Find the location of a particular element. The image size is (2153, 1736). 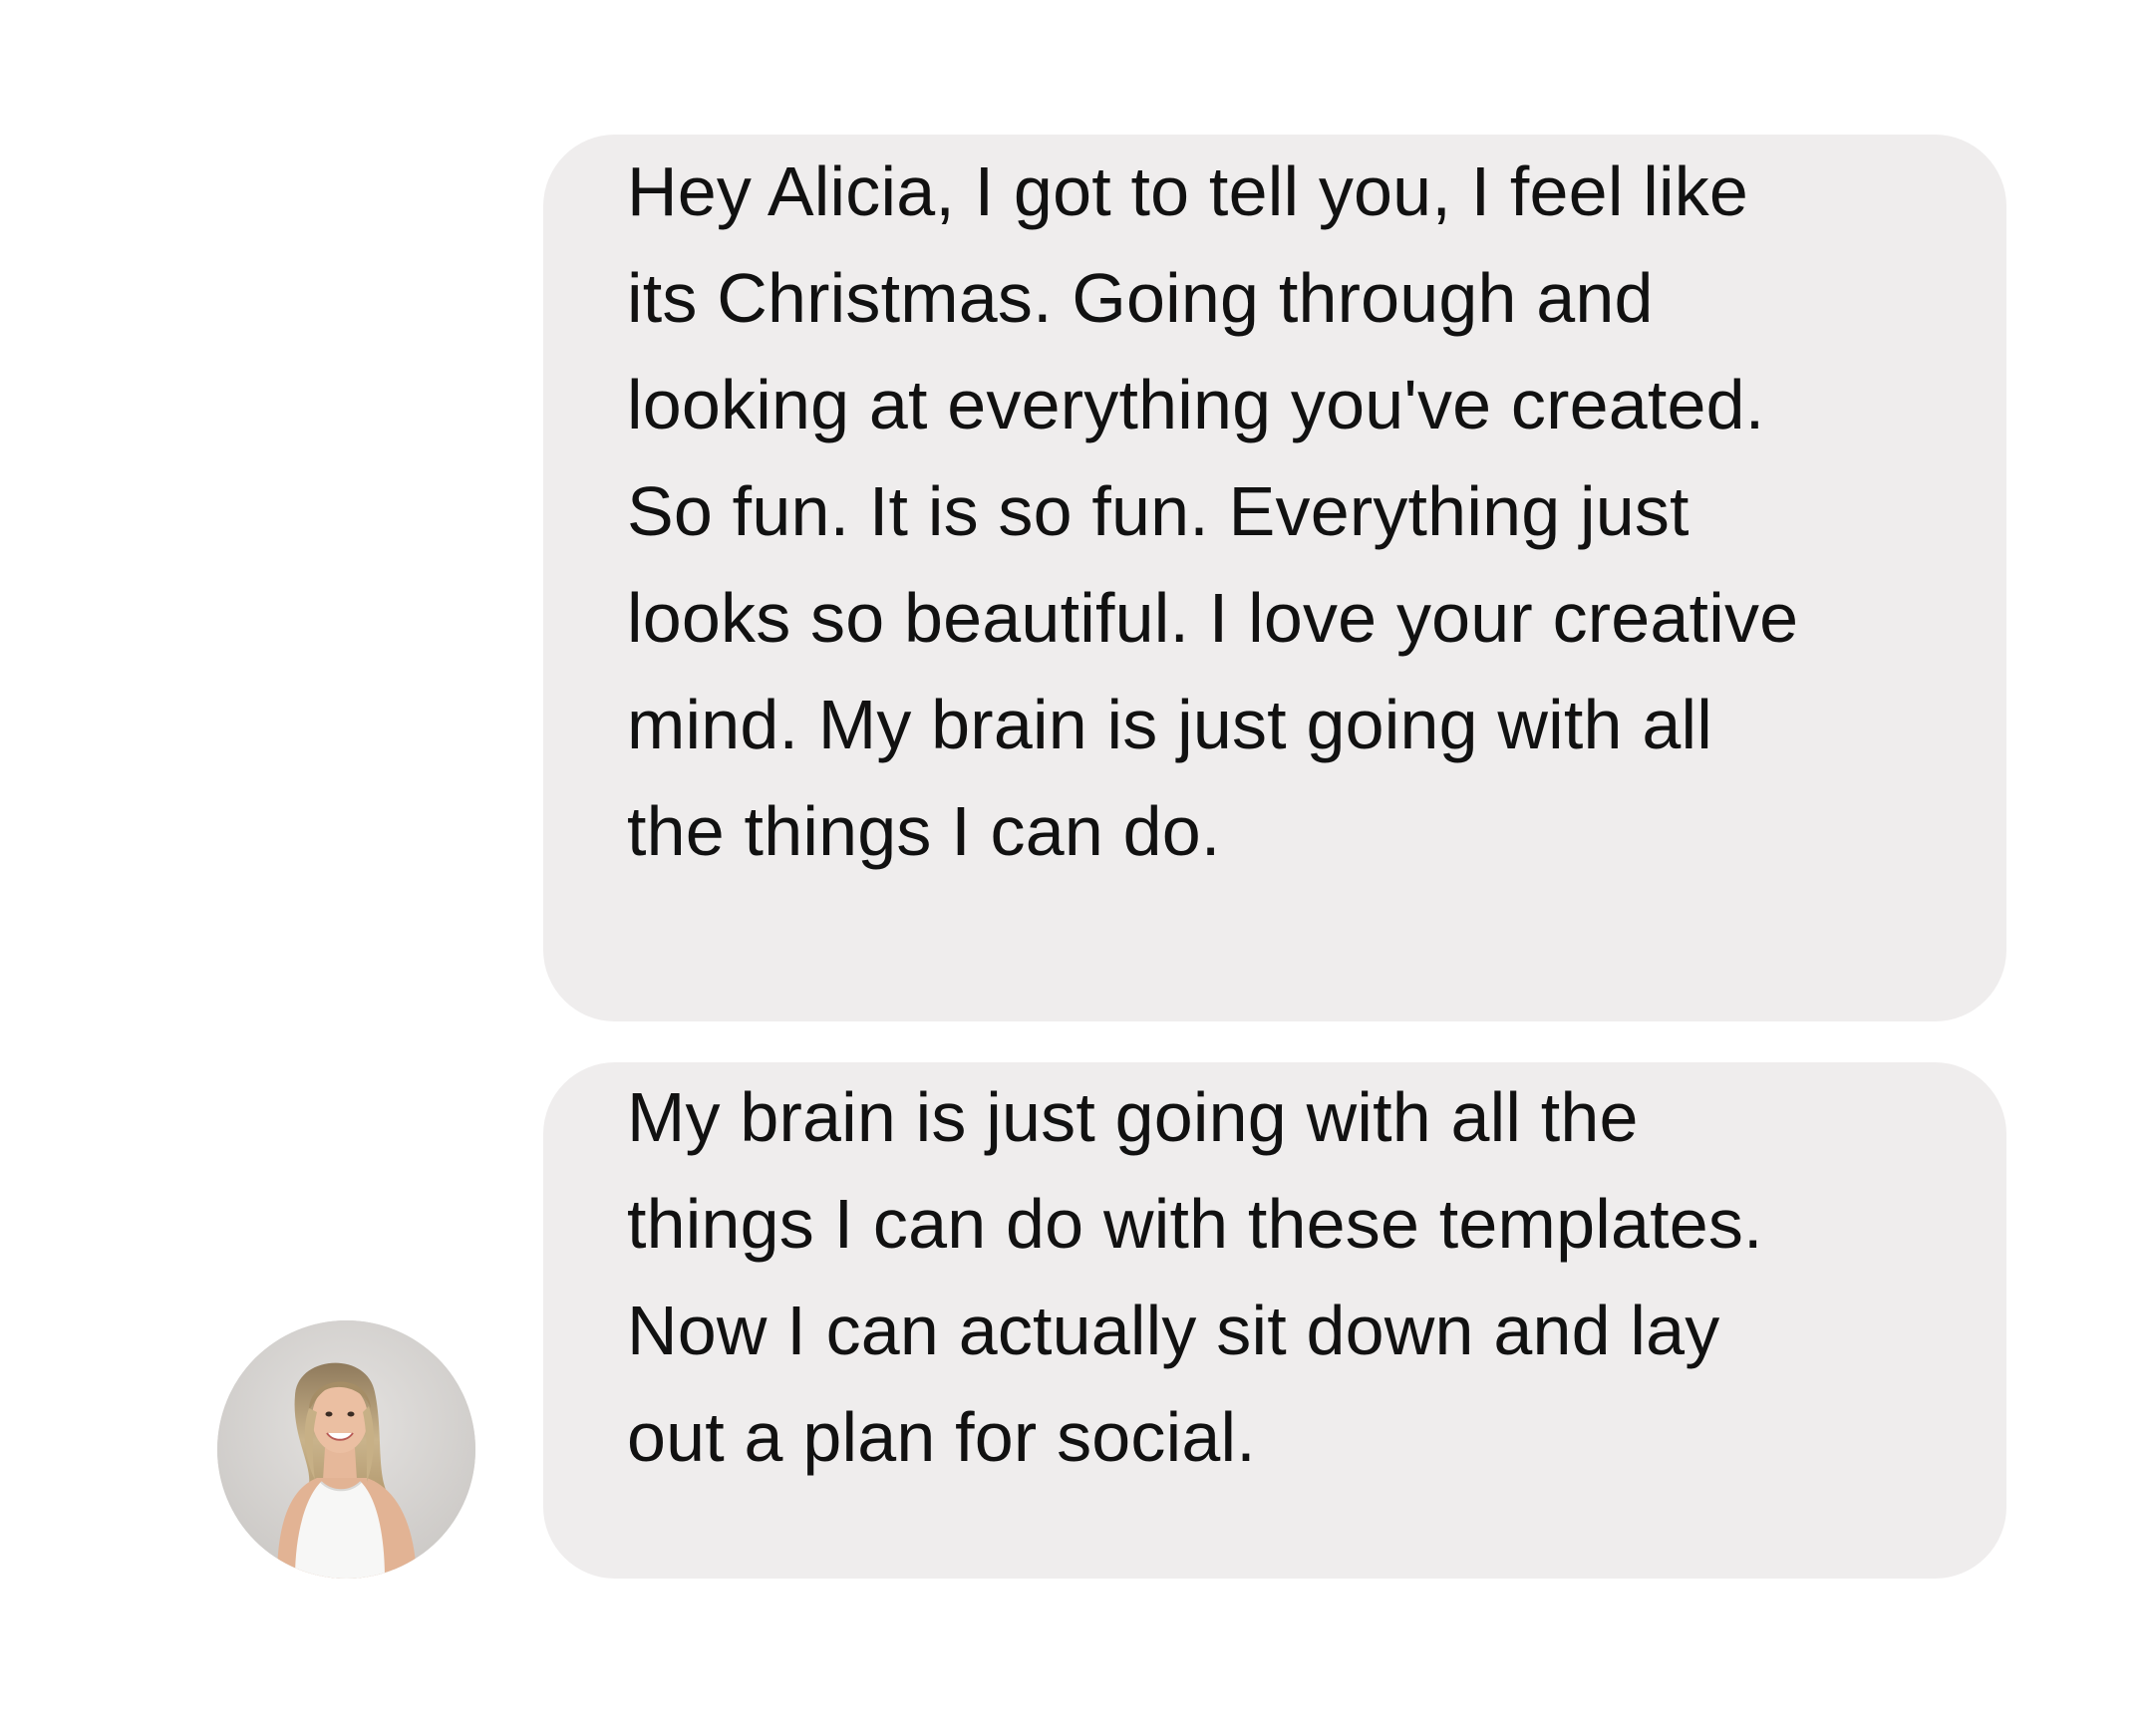

message-line: looking at everything you've created. is located at coordinates (1196, 404).